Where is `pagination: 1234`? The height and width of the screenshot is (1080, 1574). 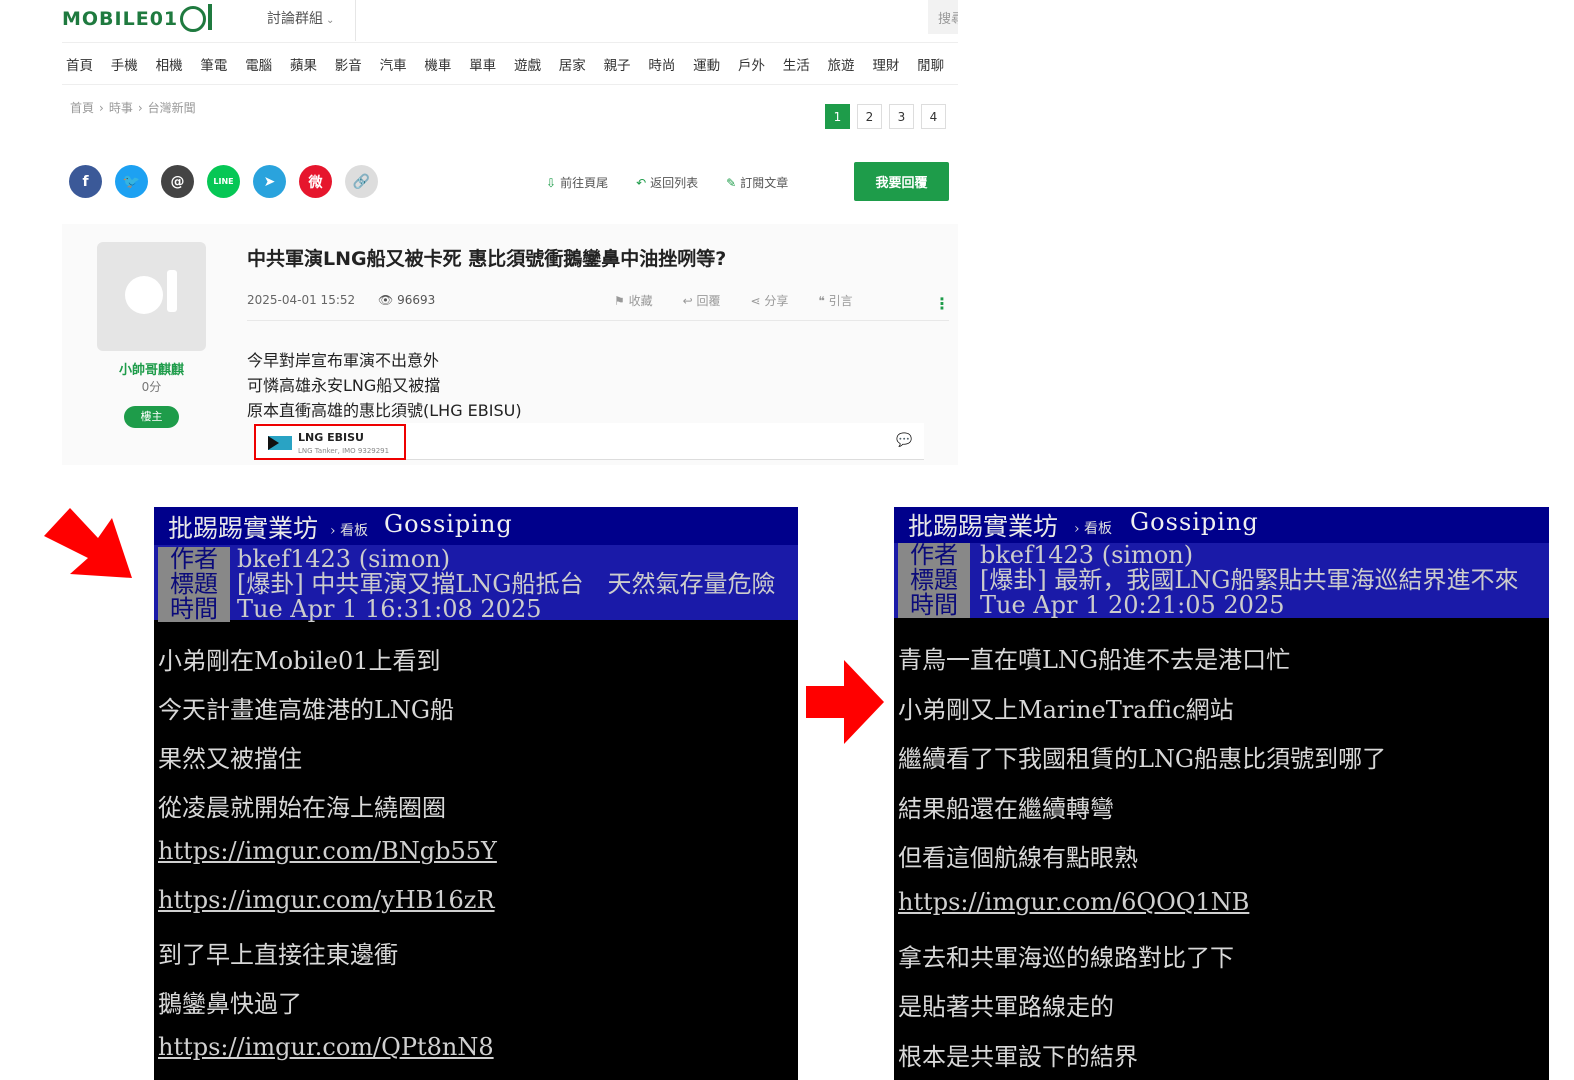
pagination: 1234 is located at coordinates (885, 116).